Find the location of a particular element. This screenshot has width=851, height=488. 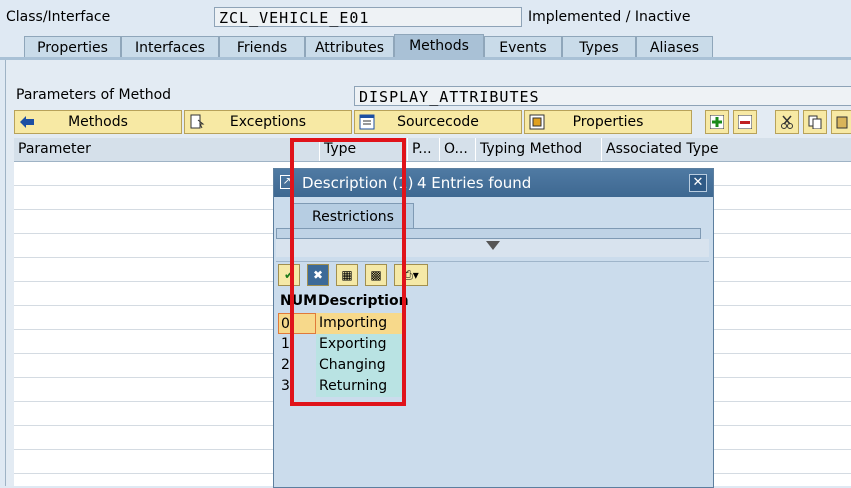

sourcecode-button: Sourcecode is located at coordinates (438, 122).